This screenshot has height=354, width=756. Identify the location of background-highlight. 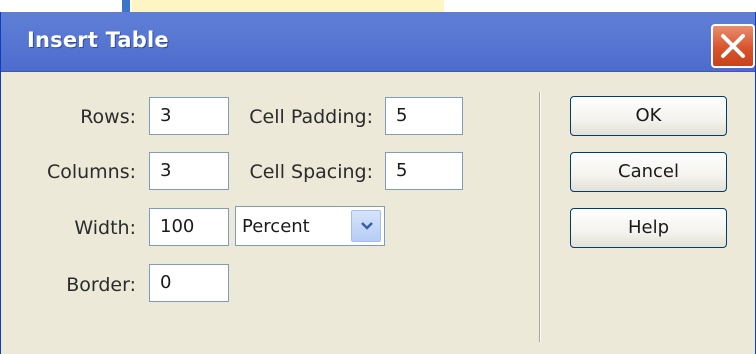
(288, 6).